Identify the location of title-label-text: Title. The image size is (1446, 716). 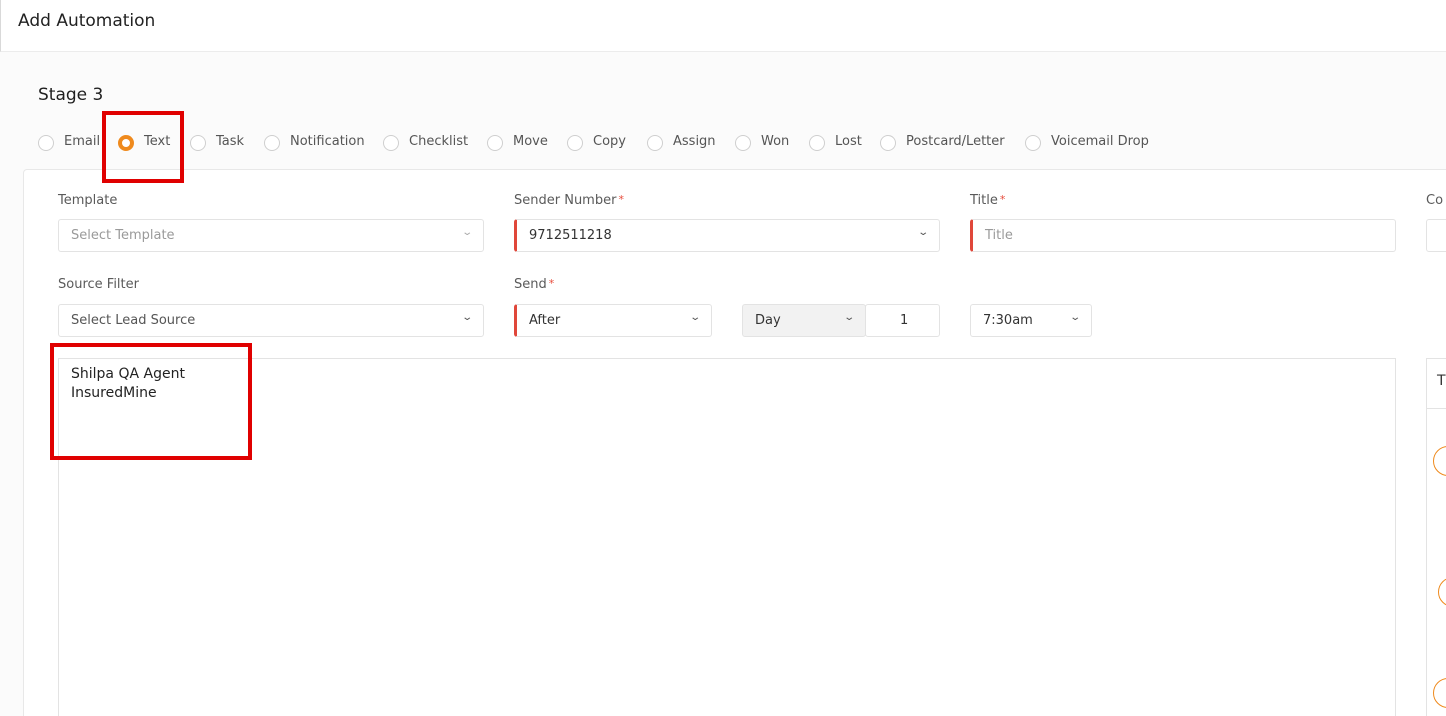
(984, 200).